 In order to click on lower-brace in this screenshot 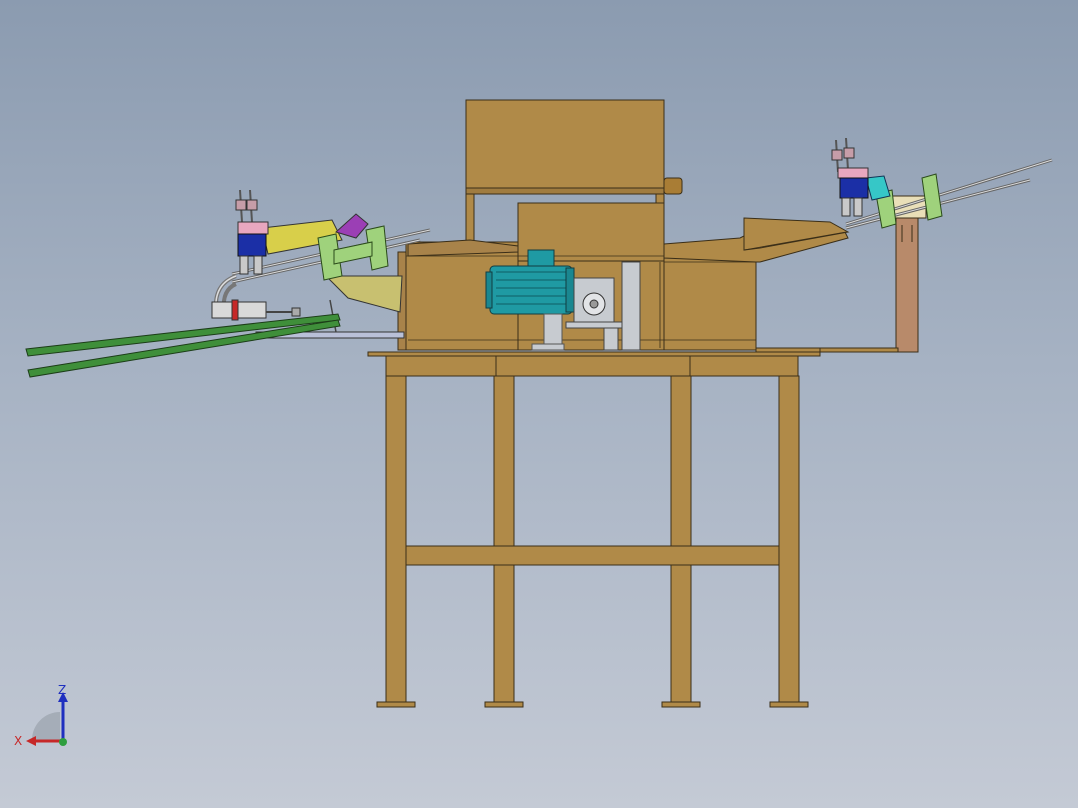, I will do `click(592, 555)`.